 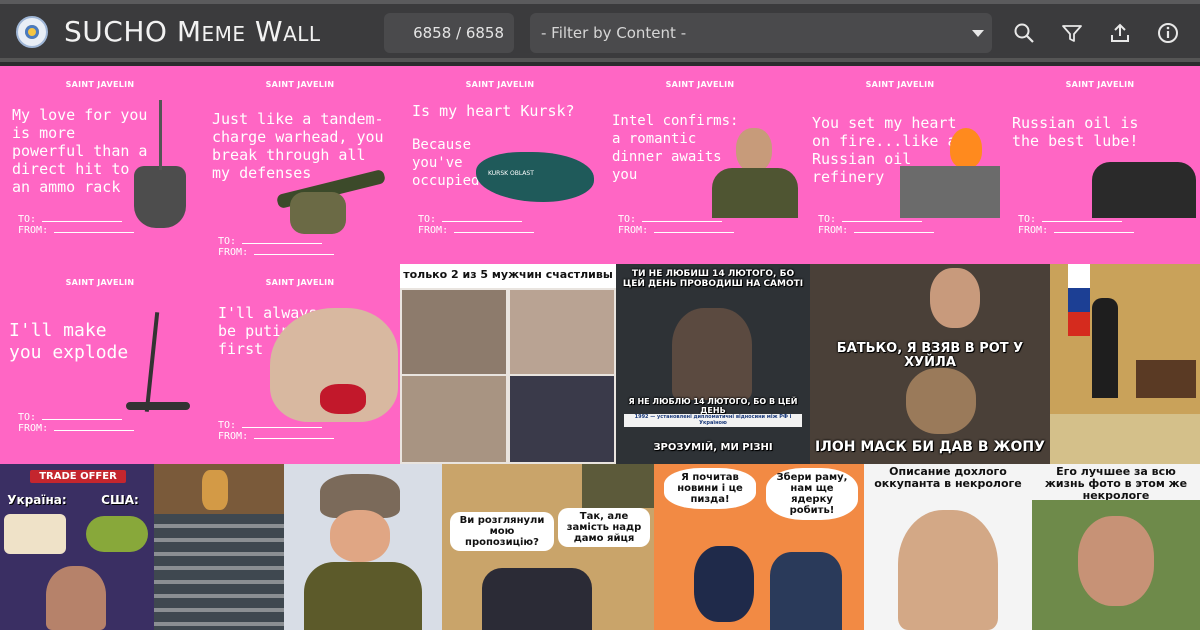 I want to click on meme-caption: Описание дохлого оккупанта в некрологе, so click(x=948, y=478).